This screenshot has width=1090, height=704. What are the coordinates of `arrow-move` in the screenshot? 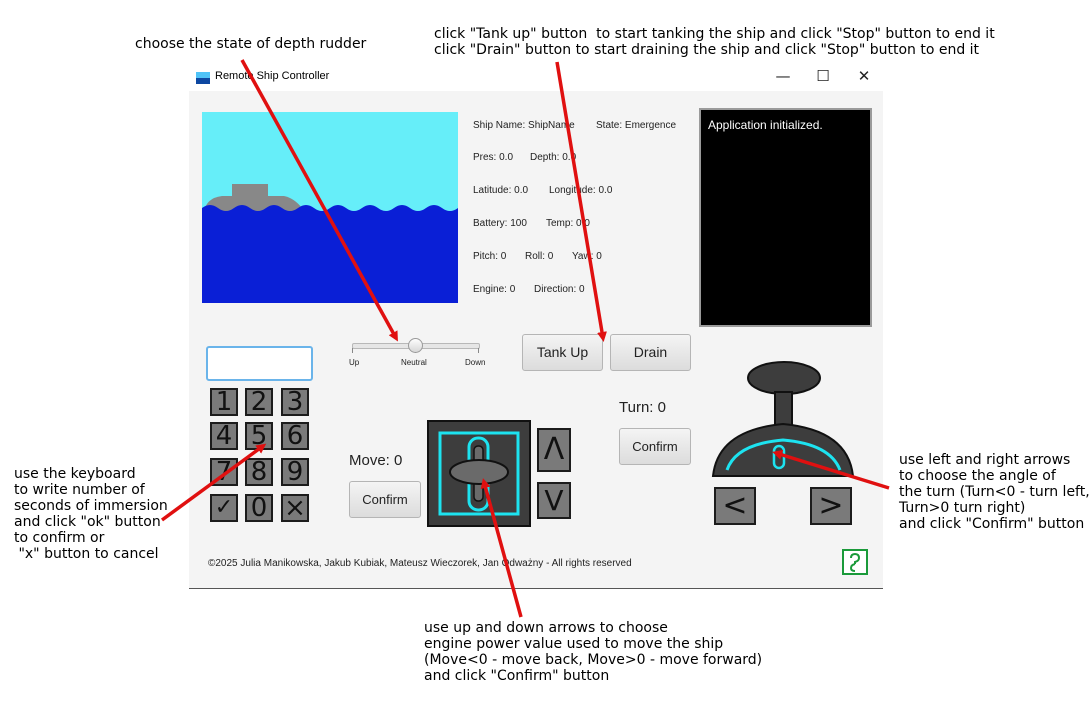 It's located at (501, 548).